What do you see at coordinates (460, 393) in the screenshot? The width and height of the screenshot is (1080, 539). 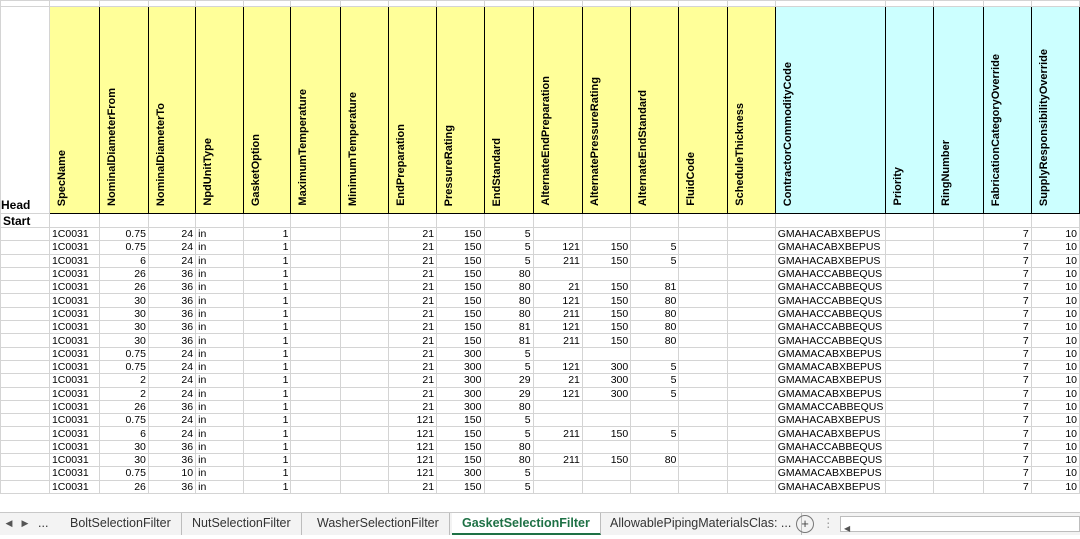 I see `grid-cell: 300` at bounding box center [460, 393].